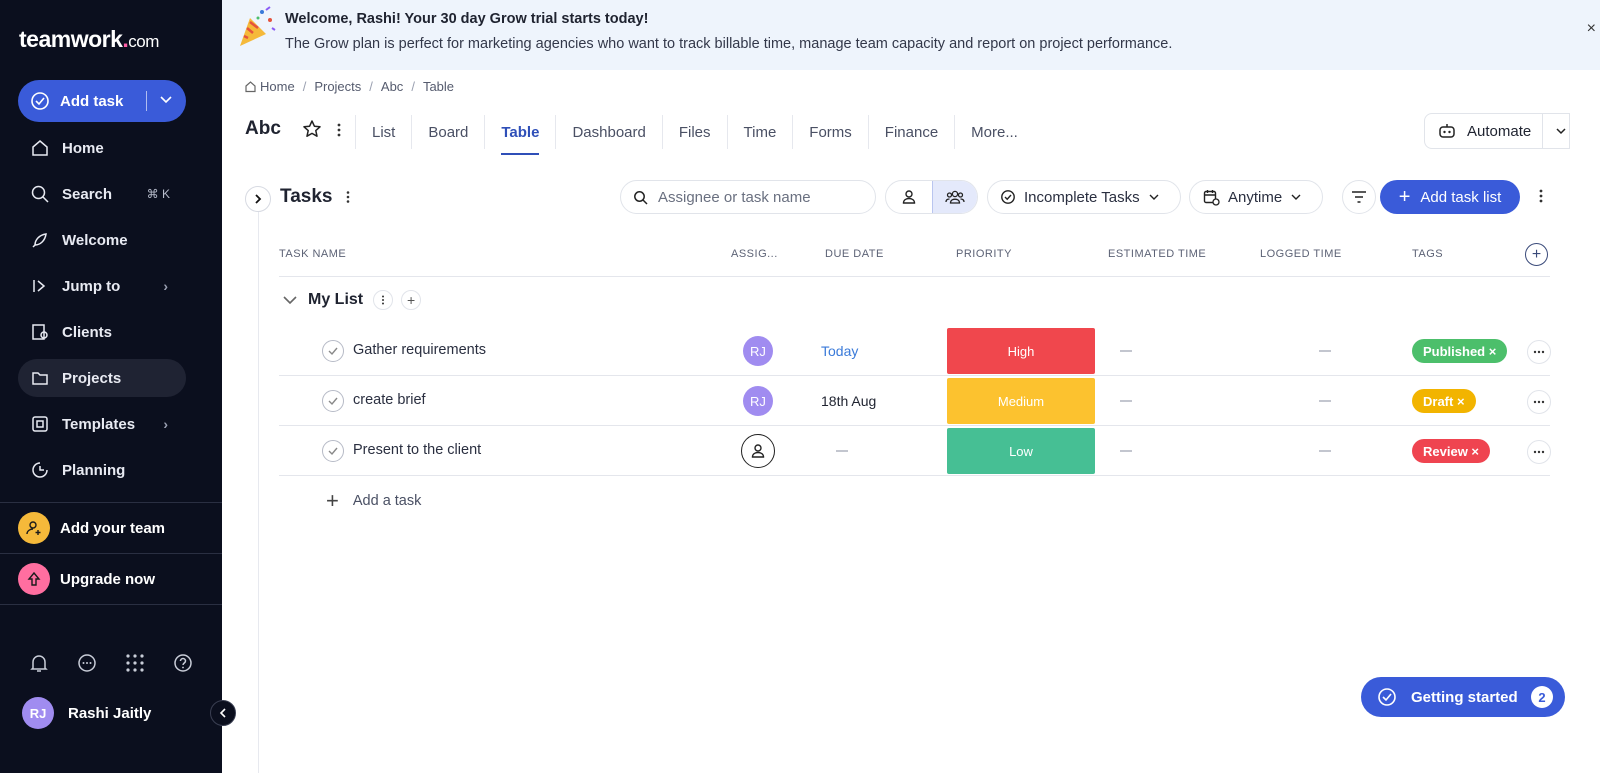 The width and height of the screenshot is (1600, 773). What do you see at coordinates (102, 378) in the screenshot?
I see `sidebar-item-projects: Projects` at bounding box center [102, 378].